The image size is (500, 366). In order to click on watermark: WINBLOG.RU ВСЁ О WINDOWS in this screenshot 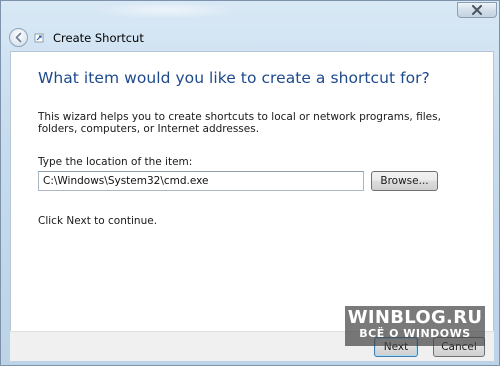, I will do `click(415, 326)`.